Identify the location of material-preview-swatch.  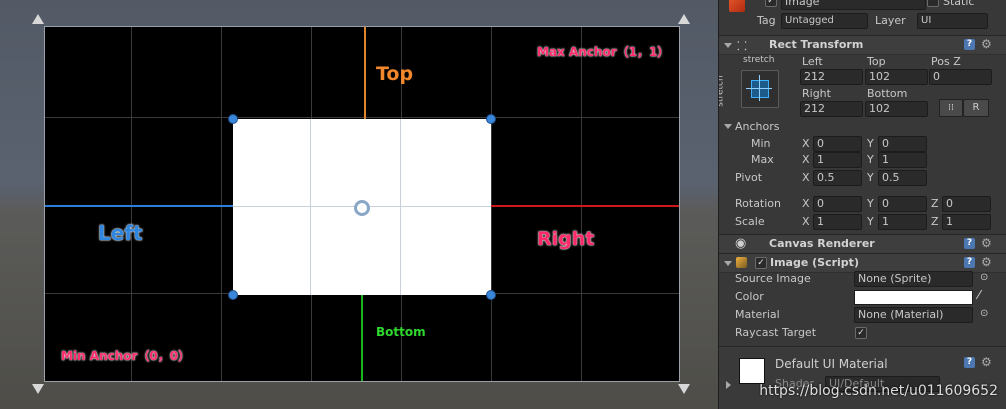
(752, 371).